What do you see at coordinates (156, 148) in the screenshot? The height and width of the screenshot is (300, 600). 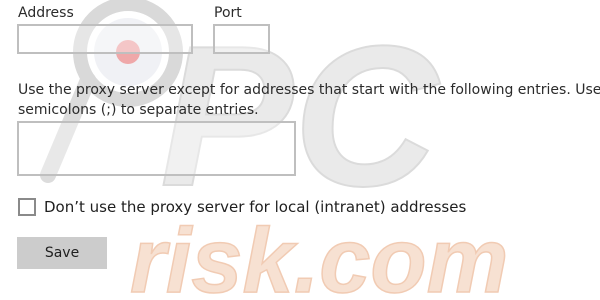 I see `exceptions-input` at bounding box center [156, 148].